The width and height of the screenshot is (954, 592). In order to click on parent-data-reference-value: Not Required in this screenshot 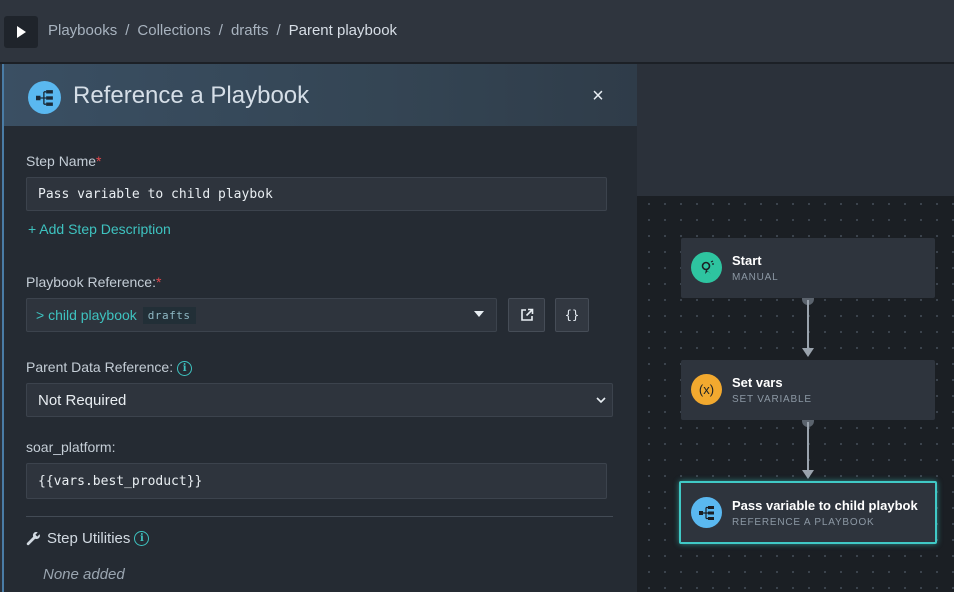, I will do `click(82, 400)`.